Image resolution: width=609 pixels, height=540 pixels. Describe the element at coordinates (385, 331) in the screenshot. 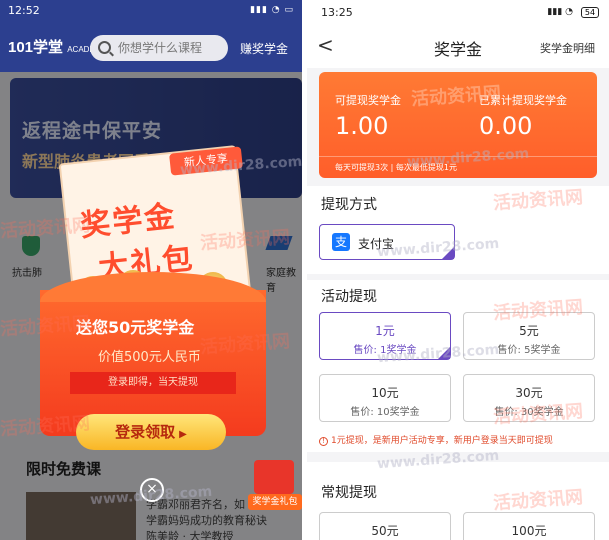

I see `amount-value: 1元` at that location.